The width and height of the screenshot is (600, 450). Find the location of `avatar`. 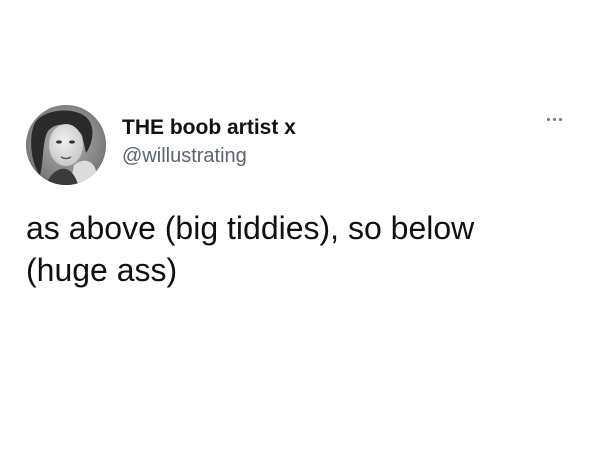

avatar is located at coordinates (66, 145).